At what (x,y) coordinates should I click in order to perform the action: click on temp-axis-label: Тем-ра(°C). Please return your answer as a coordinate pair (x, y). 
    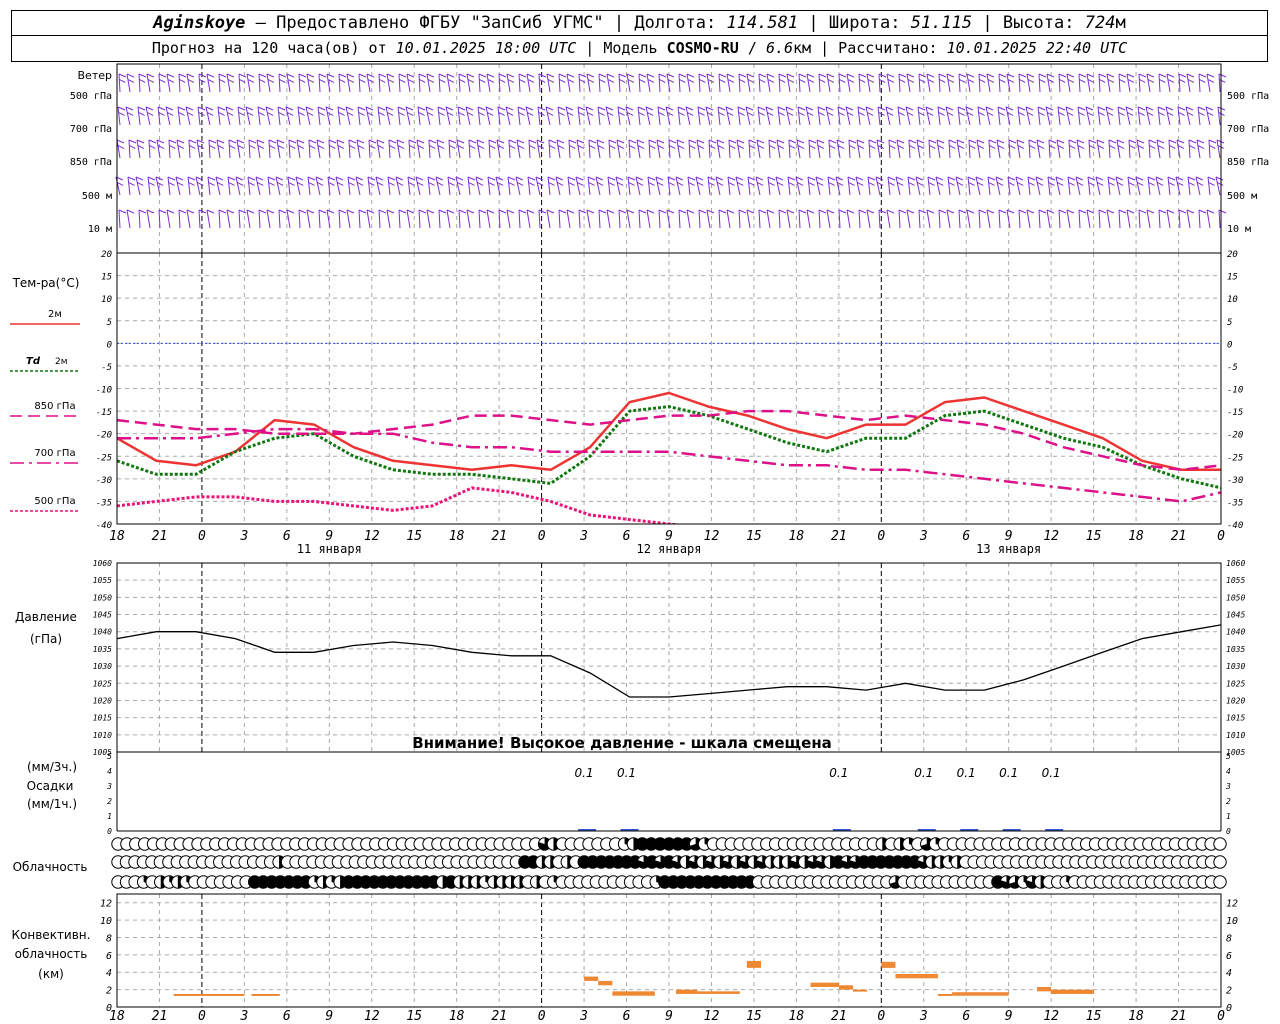
    Looking at the image, I should click on (46, 283).